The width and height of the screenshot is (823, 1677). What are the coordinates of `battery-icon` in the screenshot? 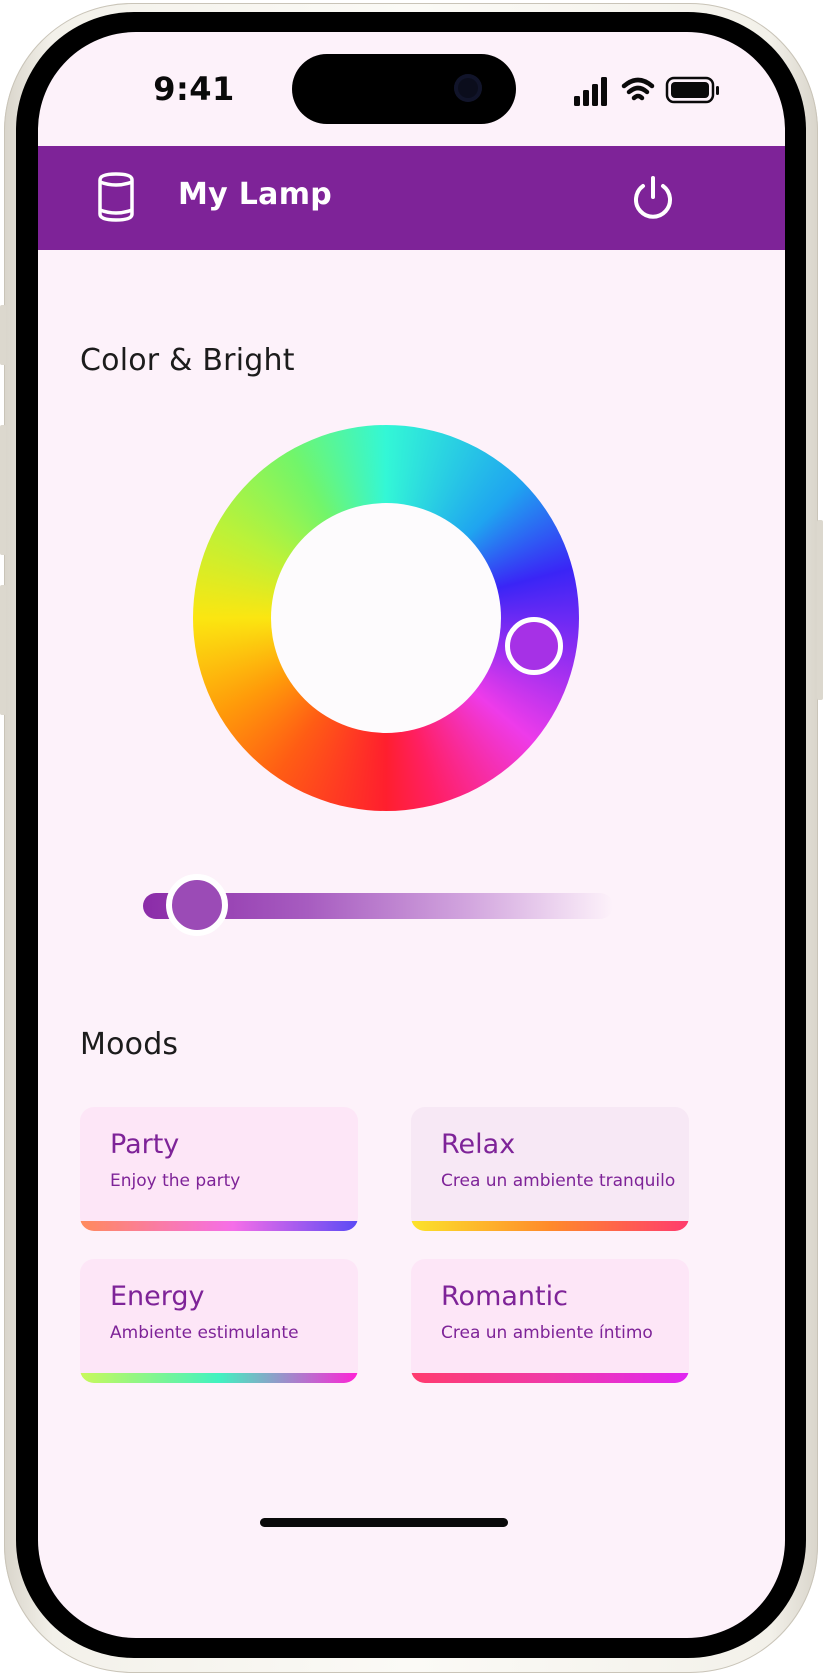 It's located at (692, 90).